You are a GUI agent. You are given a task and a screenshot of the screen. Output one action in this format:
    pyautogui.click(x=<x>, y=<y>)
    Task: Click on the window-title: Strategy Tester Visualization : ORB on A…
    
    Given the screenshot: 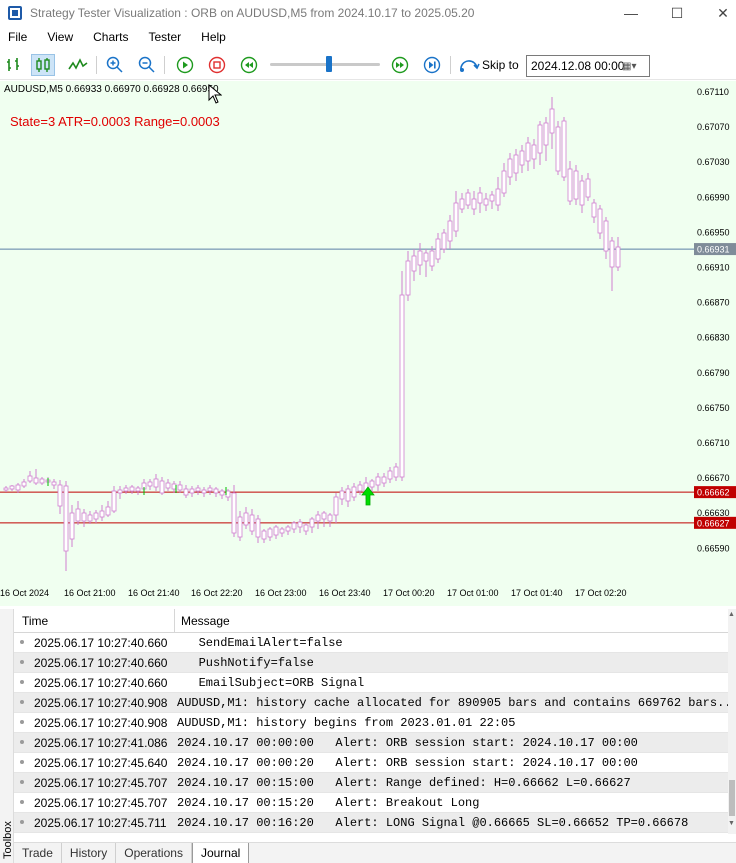 What is the action you would take?
    pyautogui.click(x=252, y=13)
    